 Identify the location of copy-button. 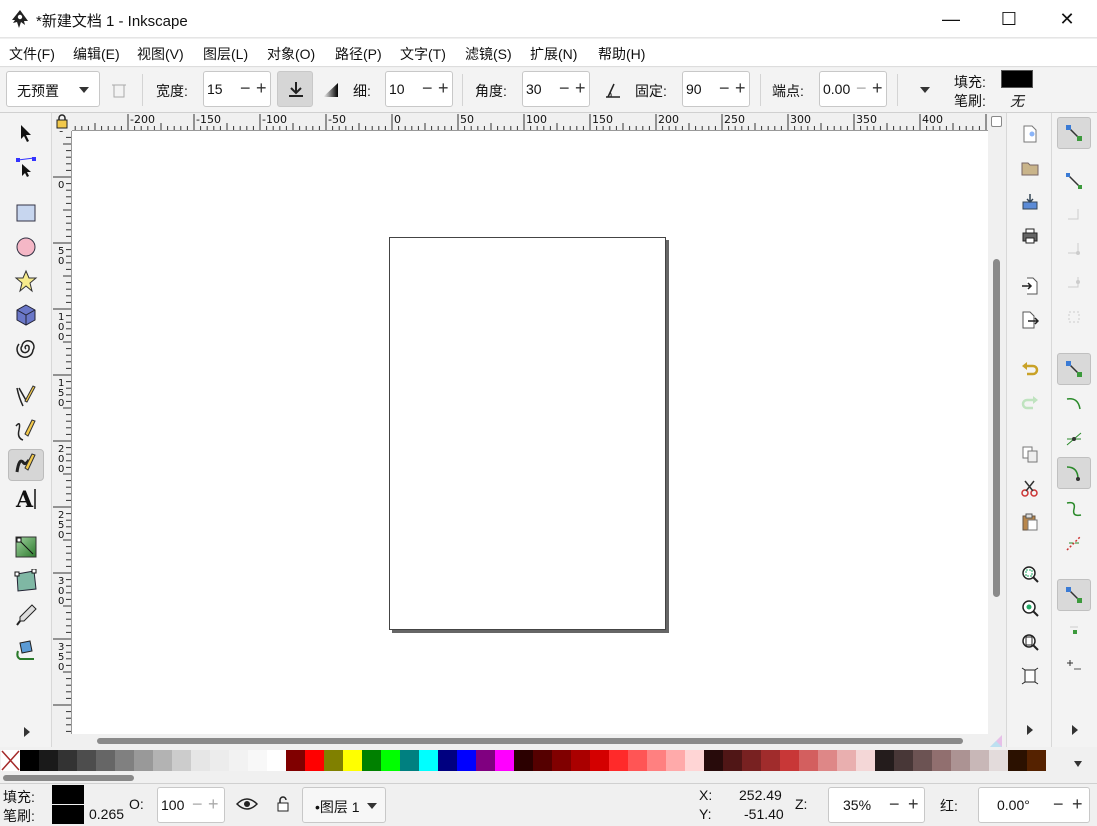
(1030, 454).